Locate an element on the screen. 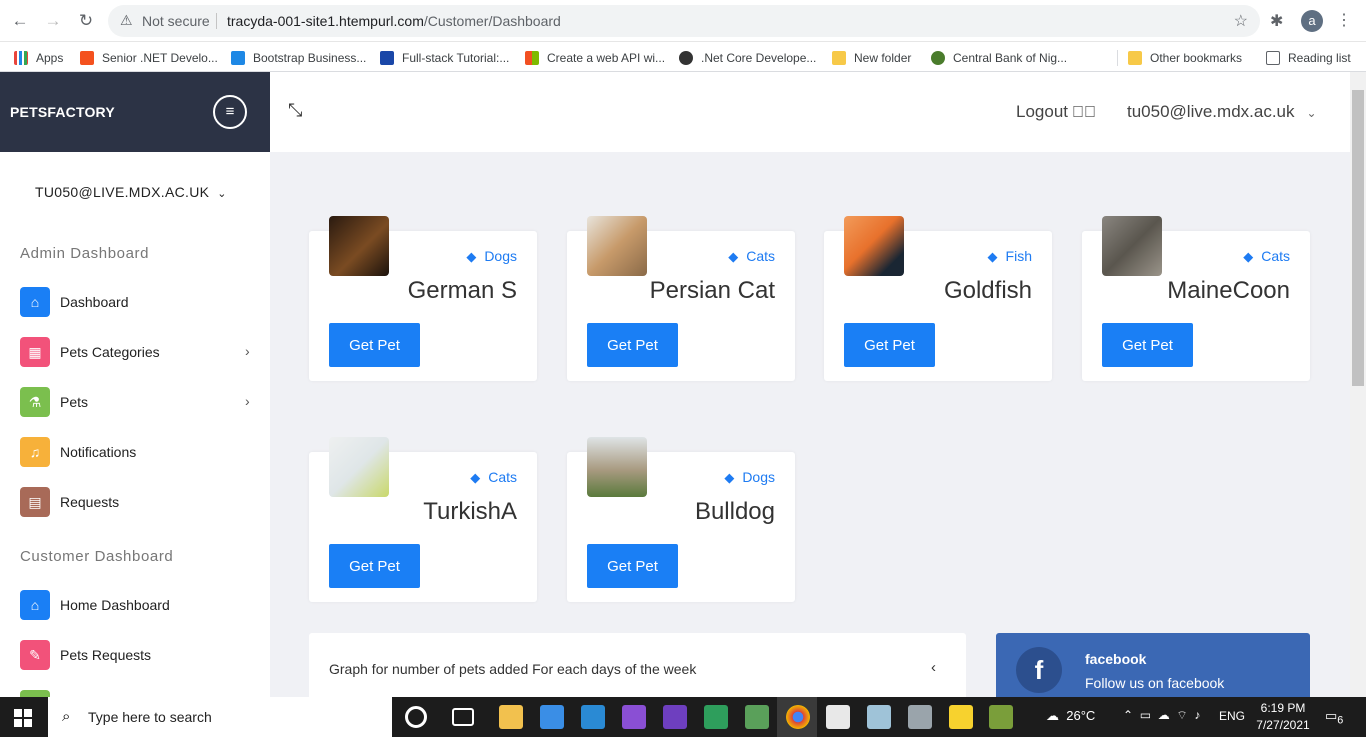 The height and width of the screenshot is (737, 1366). pet-category-label: Fish is located at coordinates (1018, 256).